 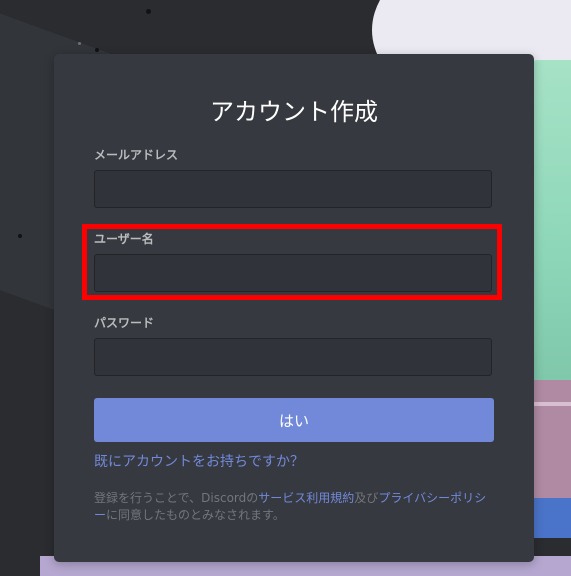 What do you see at coordinates (176, 498) in the screenshot?
I see `terms-prefix: 登録を行うことで、Discordの` at bounding box center [176, 498].